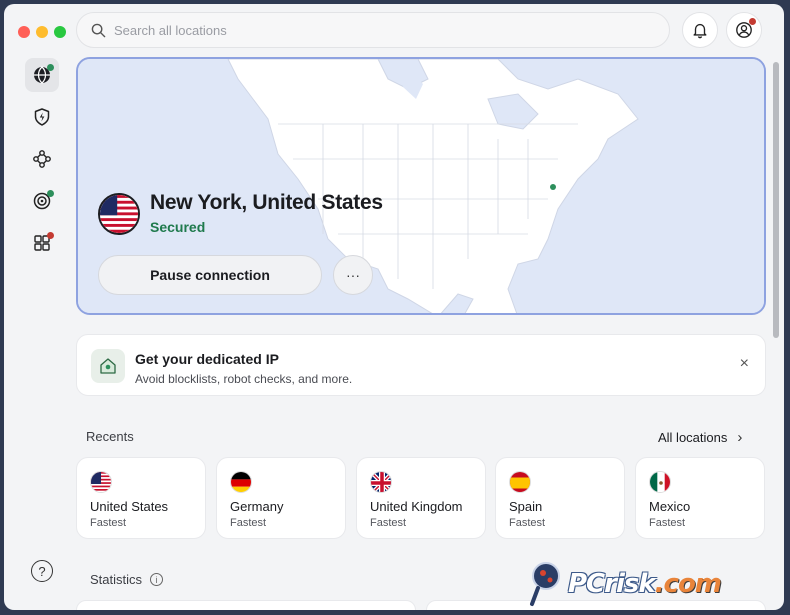 This screenshot has height=615, width=790. I want to click on home-ip-icon, so click(108, 366).